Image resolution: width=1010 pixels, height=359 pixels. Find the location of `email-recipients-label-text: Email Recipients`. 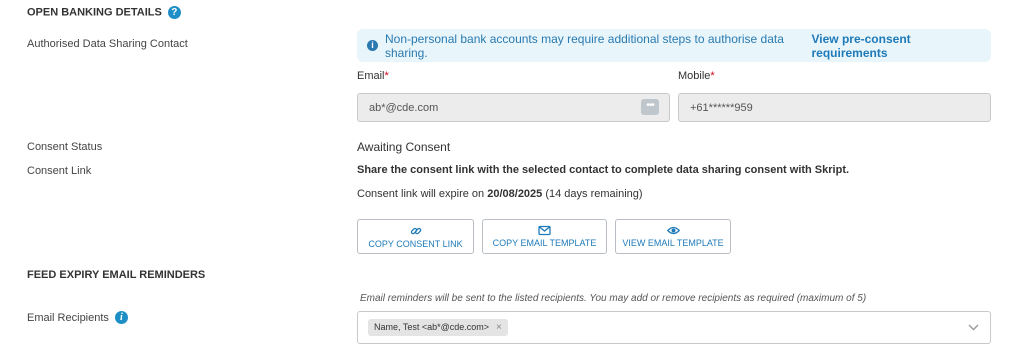

email-recipients-label-text: Email Recipients is located at coordinates (68, 317).